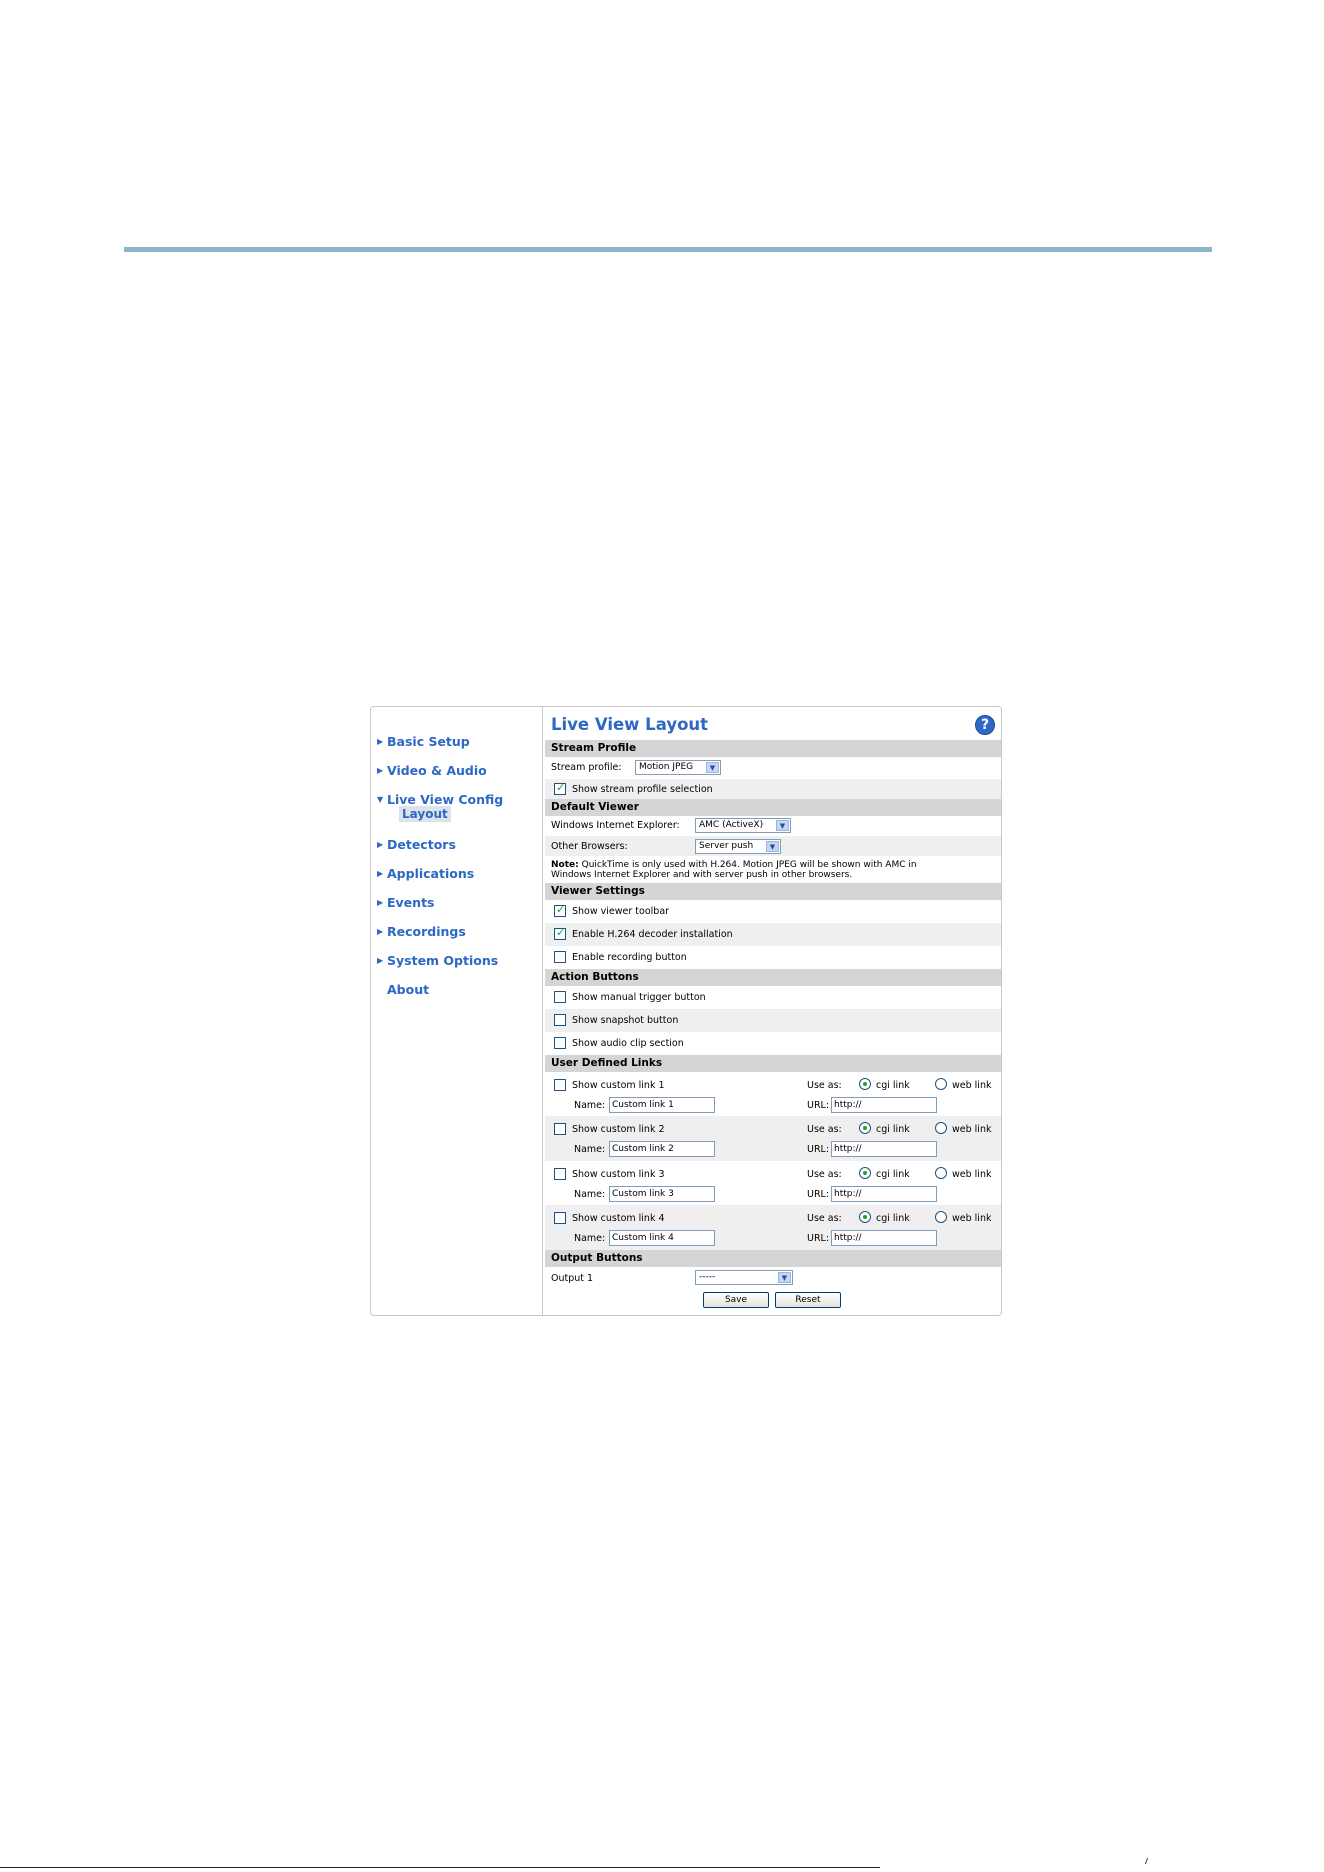 The image size is (1324, 1872). What do you see at coordinates (773, 1063) in the screenshot?
I see `section-user-defined-links: User Defined Links` at bounding box center [773, 1063].